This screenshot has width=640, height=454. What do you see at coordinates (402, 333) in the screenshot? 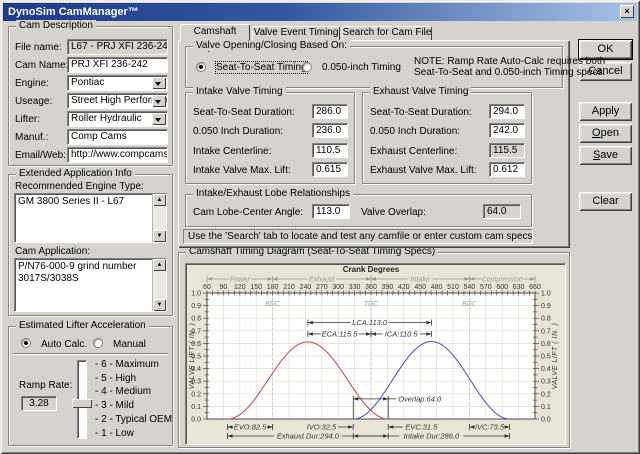
I see `svg-text: ICA:110.5` at bounding box center [402, 333].